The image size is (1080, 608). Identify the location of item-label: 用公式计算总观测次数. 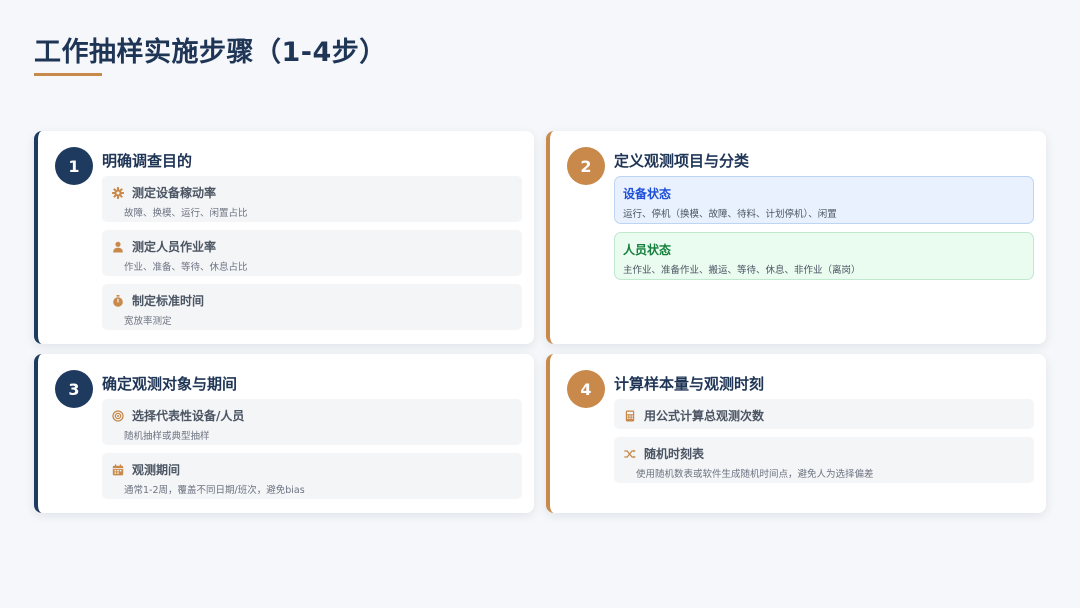
(704, 416).